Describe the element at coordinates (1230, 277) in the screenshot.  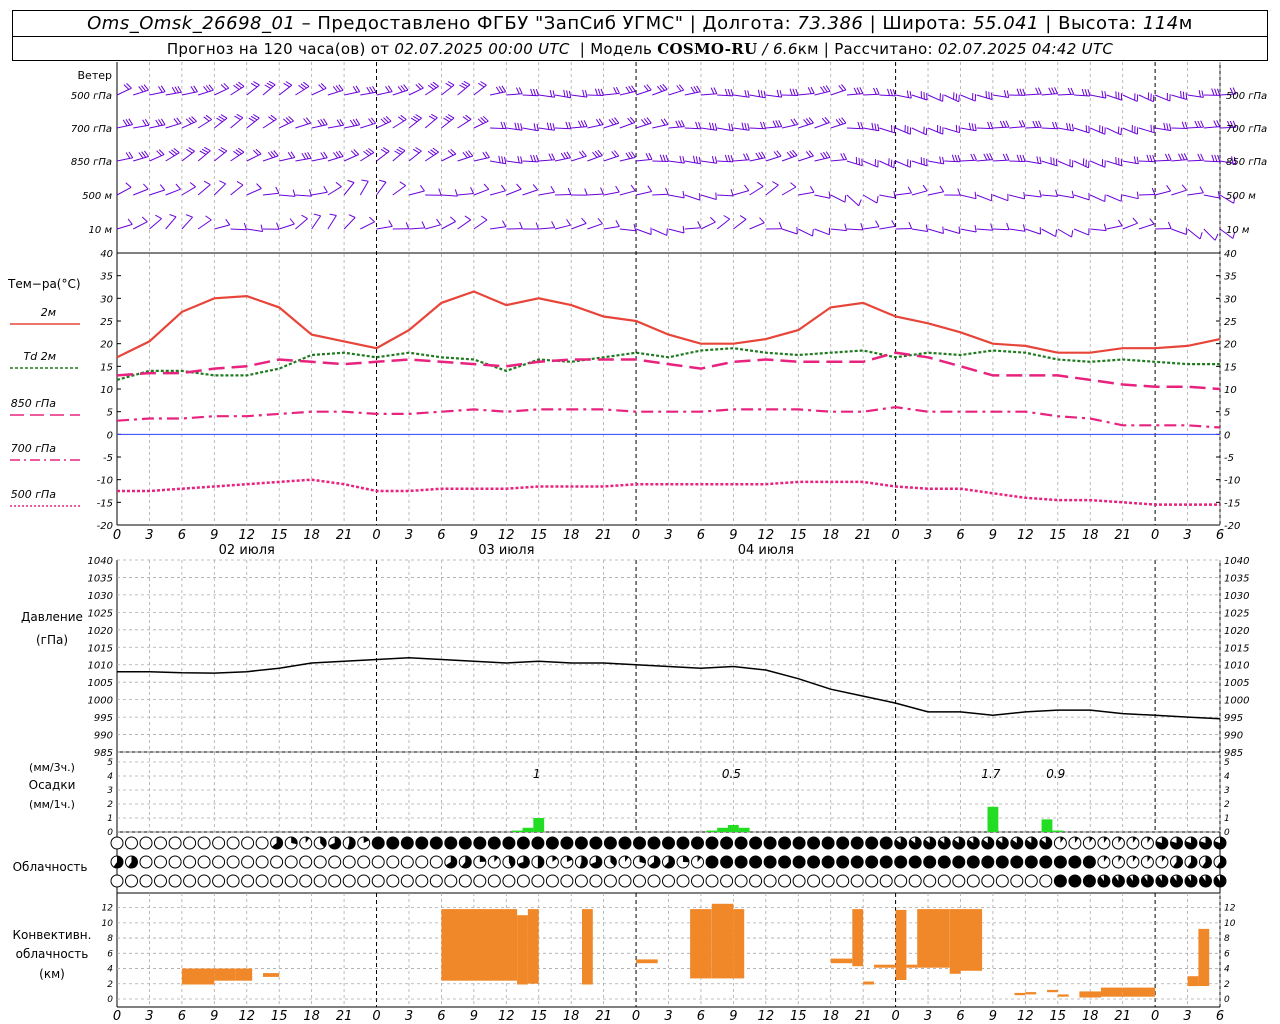
I see `temp-ytick-label: 35` at that location.